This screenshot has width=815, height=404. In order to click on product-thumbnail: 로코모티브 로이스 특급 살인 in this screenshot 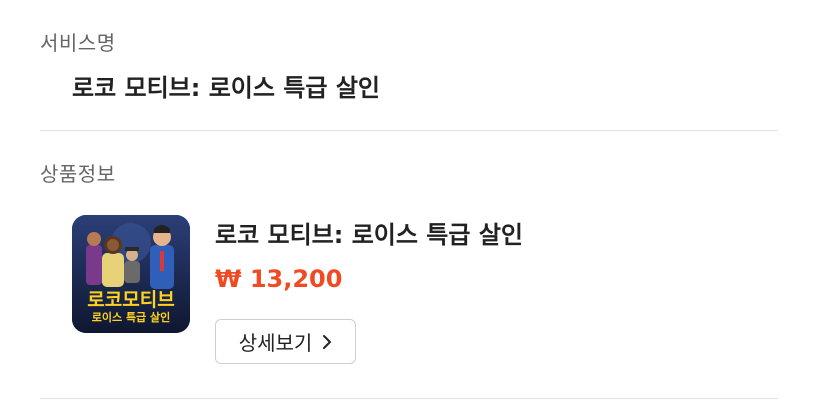, I will do `click(131, 274)`.